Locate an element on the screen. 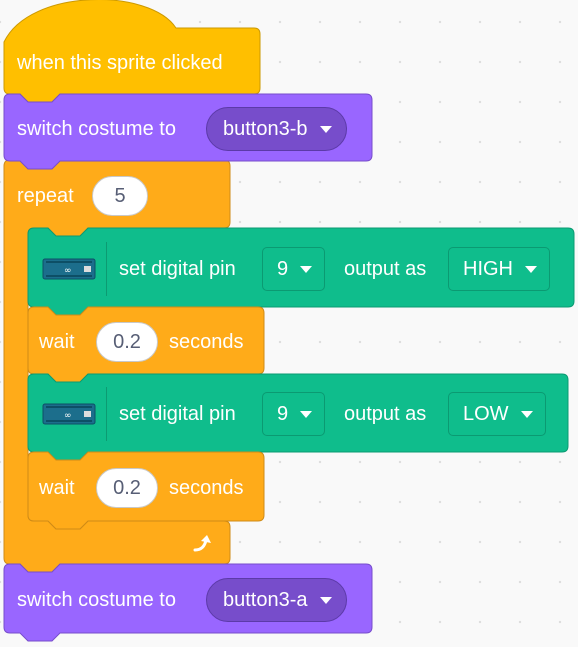  switch-costume-label-2: switch costume to is located at coordinates (96, 600).